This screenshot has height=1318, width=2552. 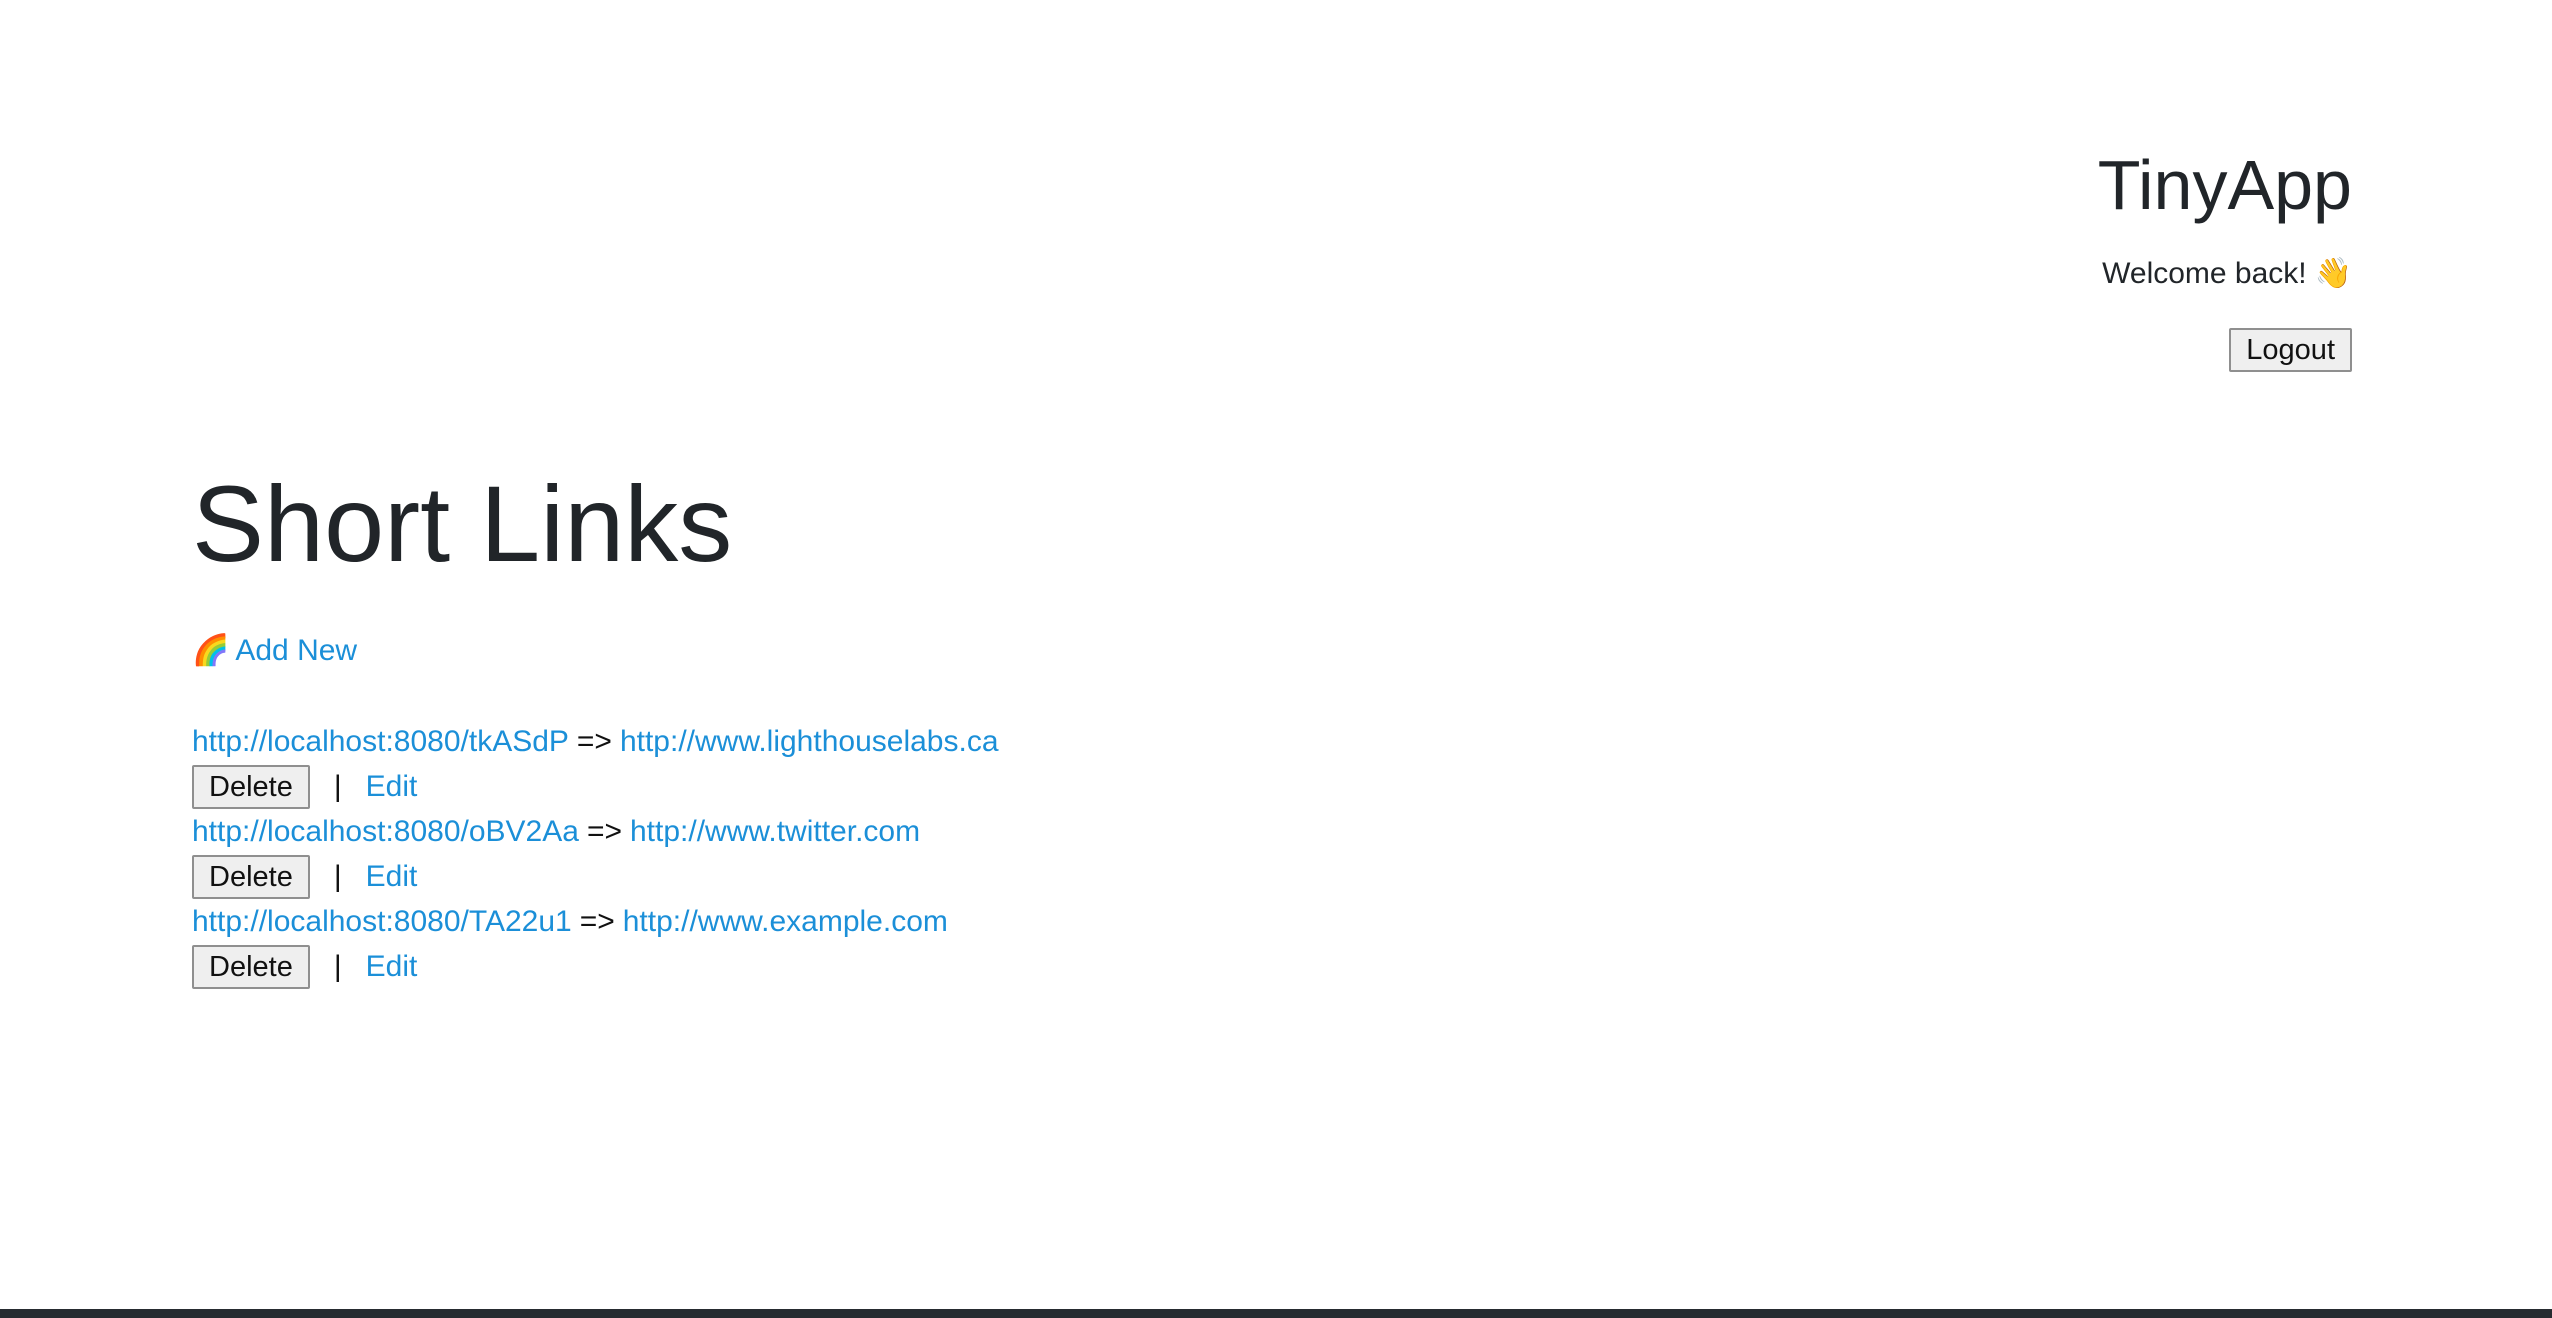 I want to click on bottom-strip, so click(x=1276, y=1313).